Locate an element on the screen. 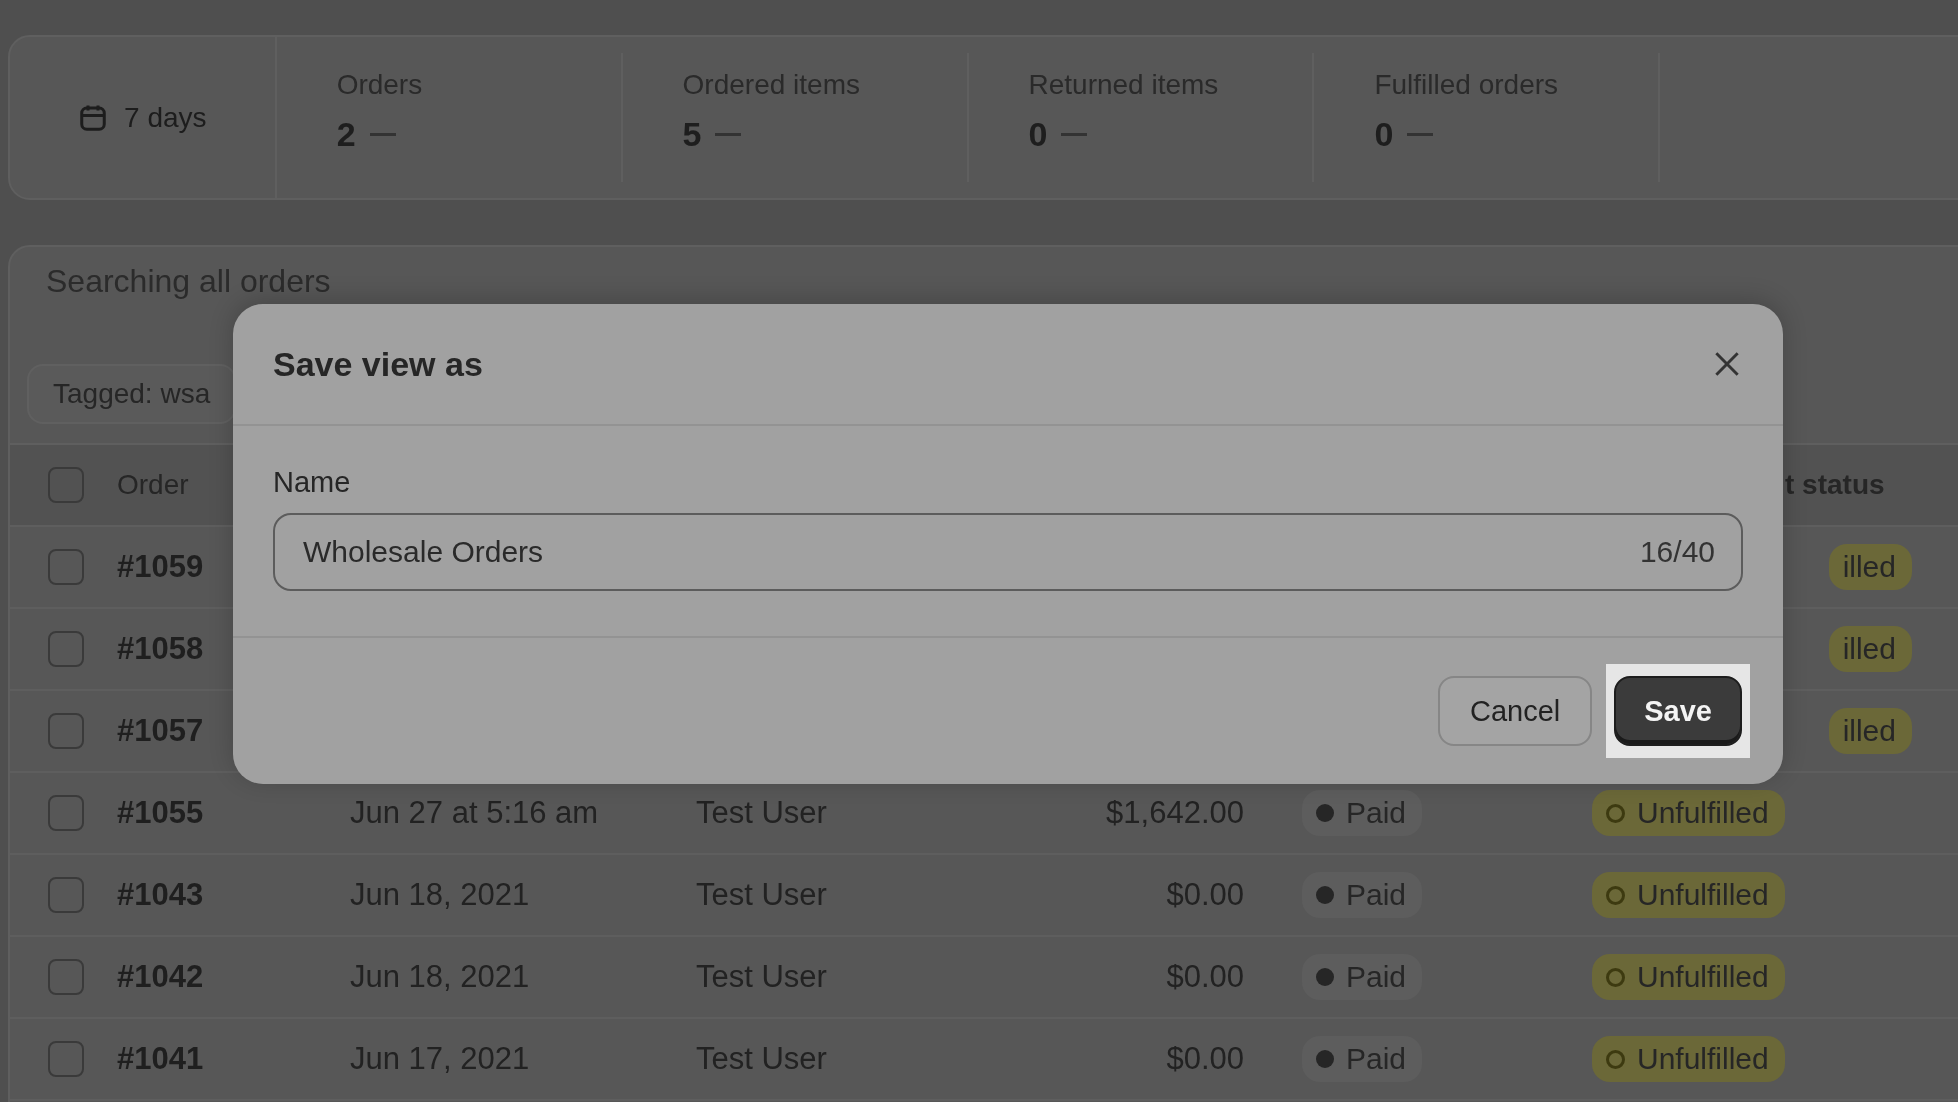 The height and width of the screenshot is (1102, 1958). order-number: #1041 is located at coordinates (233, 1059).